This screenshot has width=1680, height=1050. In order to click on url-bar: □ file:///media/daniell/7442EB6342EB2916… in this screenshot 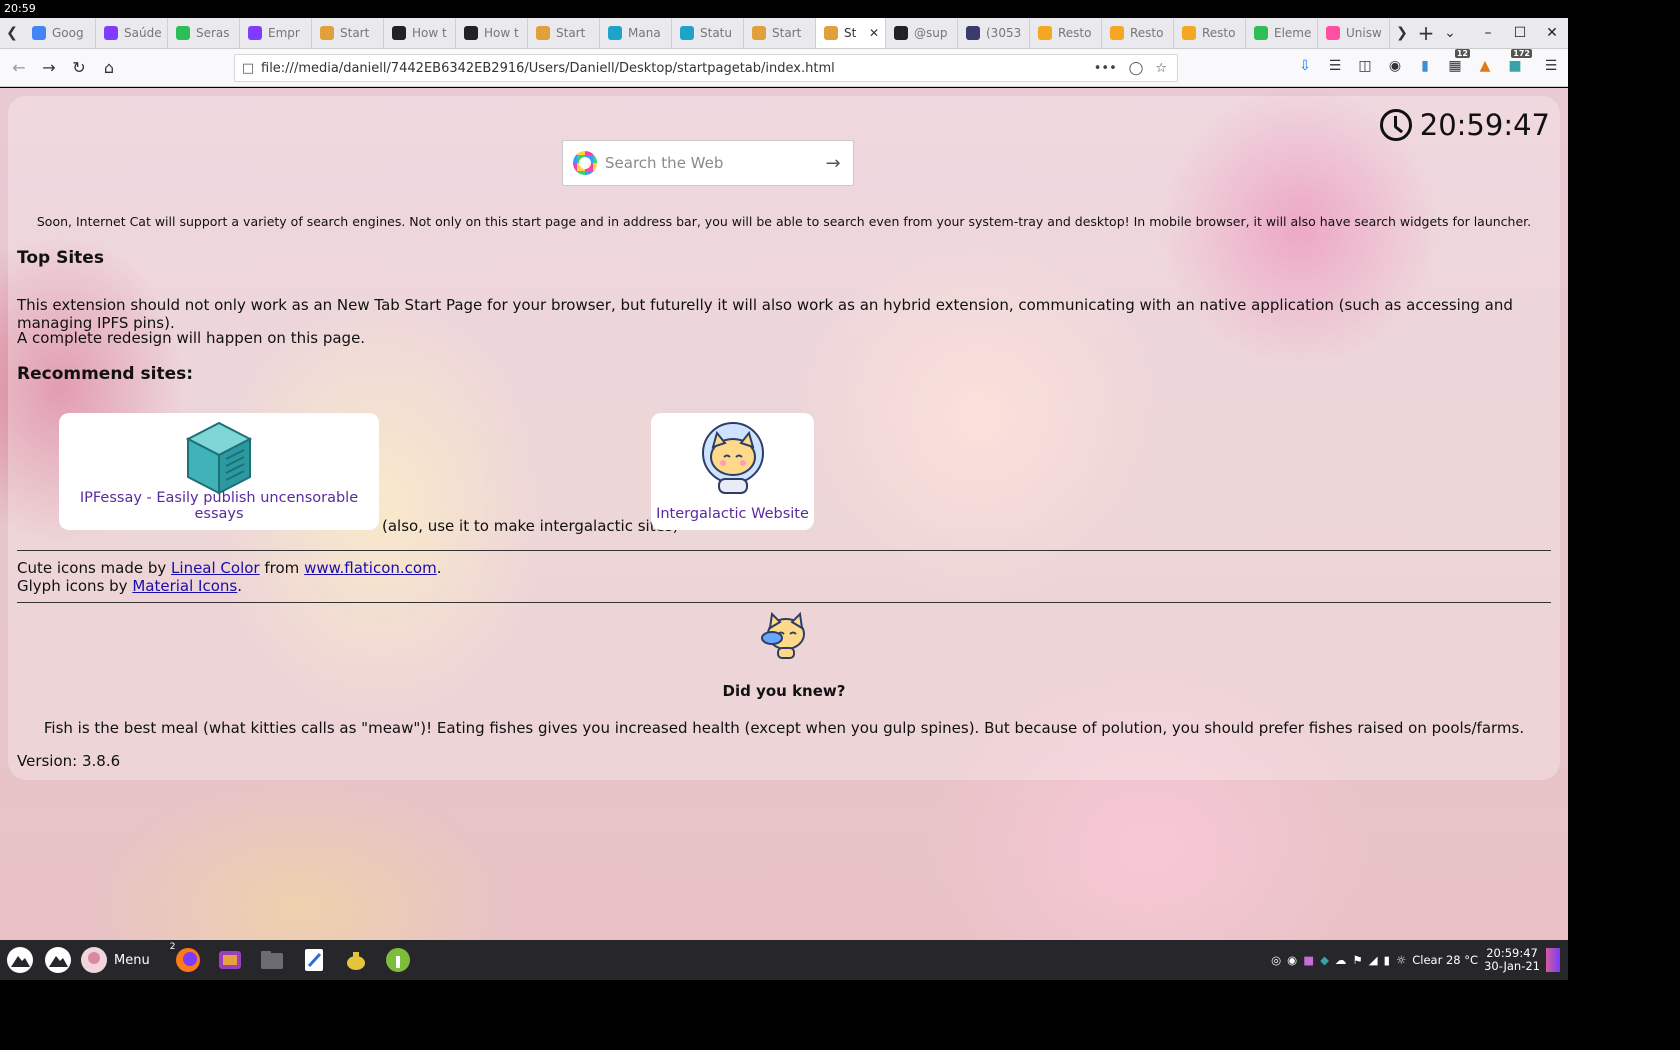, I will do `click(706, 68)`.